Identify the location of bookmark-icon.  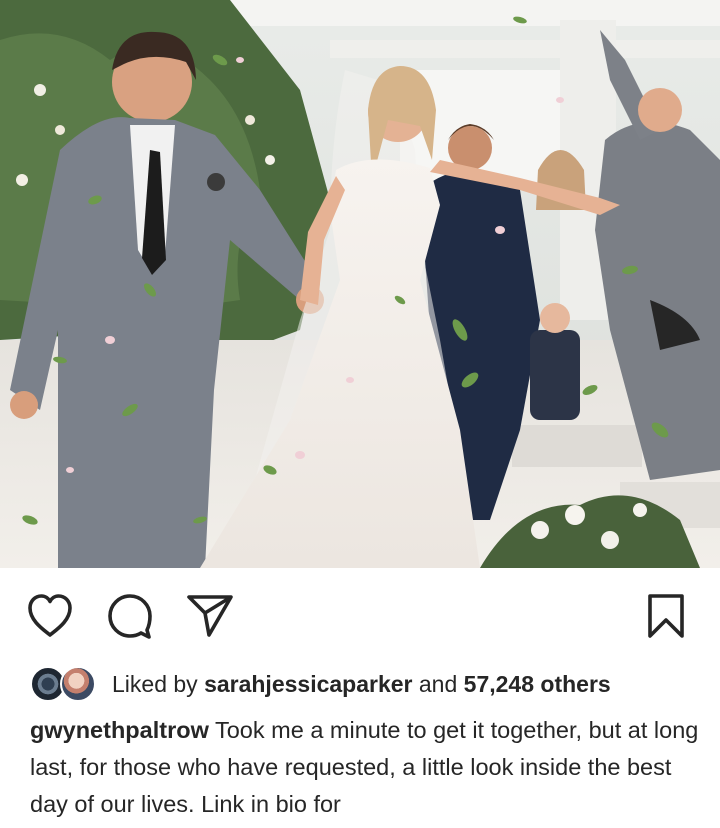
(666, 616).